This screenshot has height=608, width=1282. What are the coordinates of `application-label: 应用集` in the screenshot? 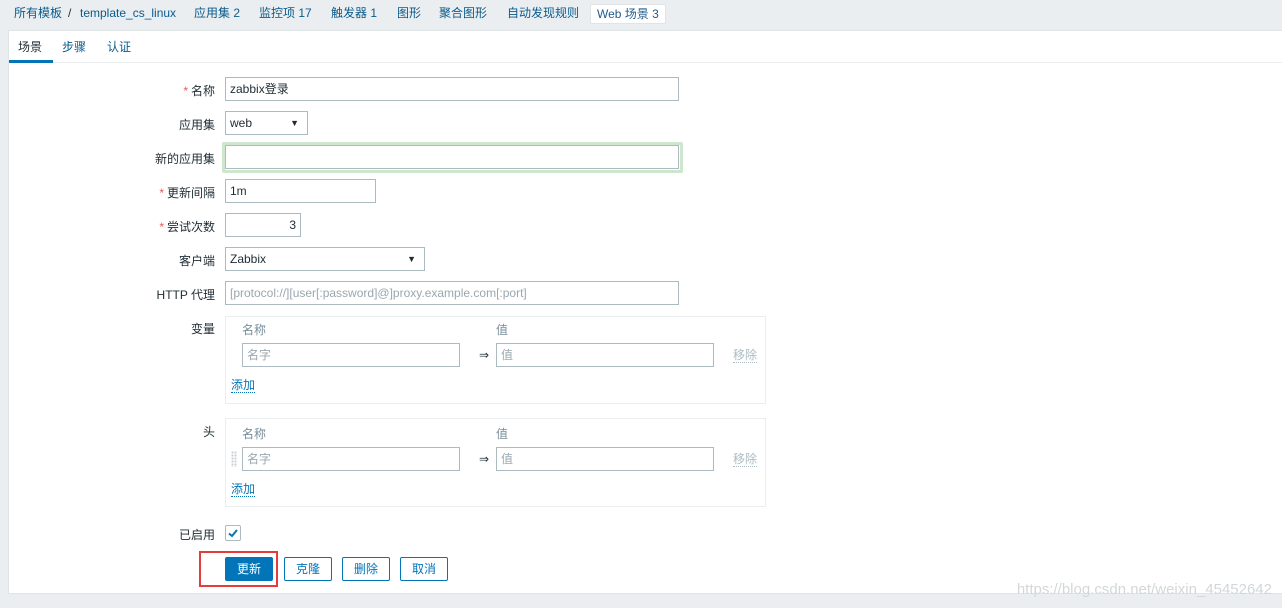 It's located at (196, 125).